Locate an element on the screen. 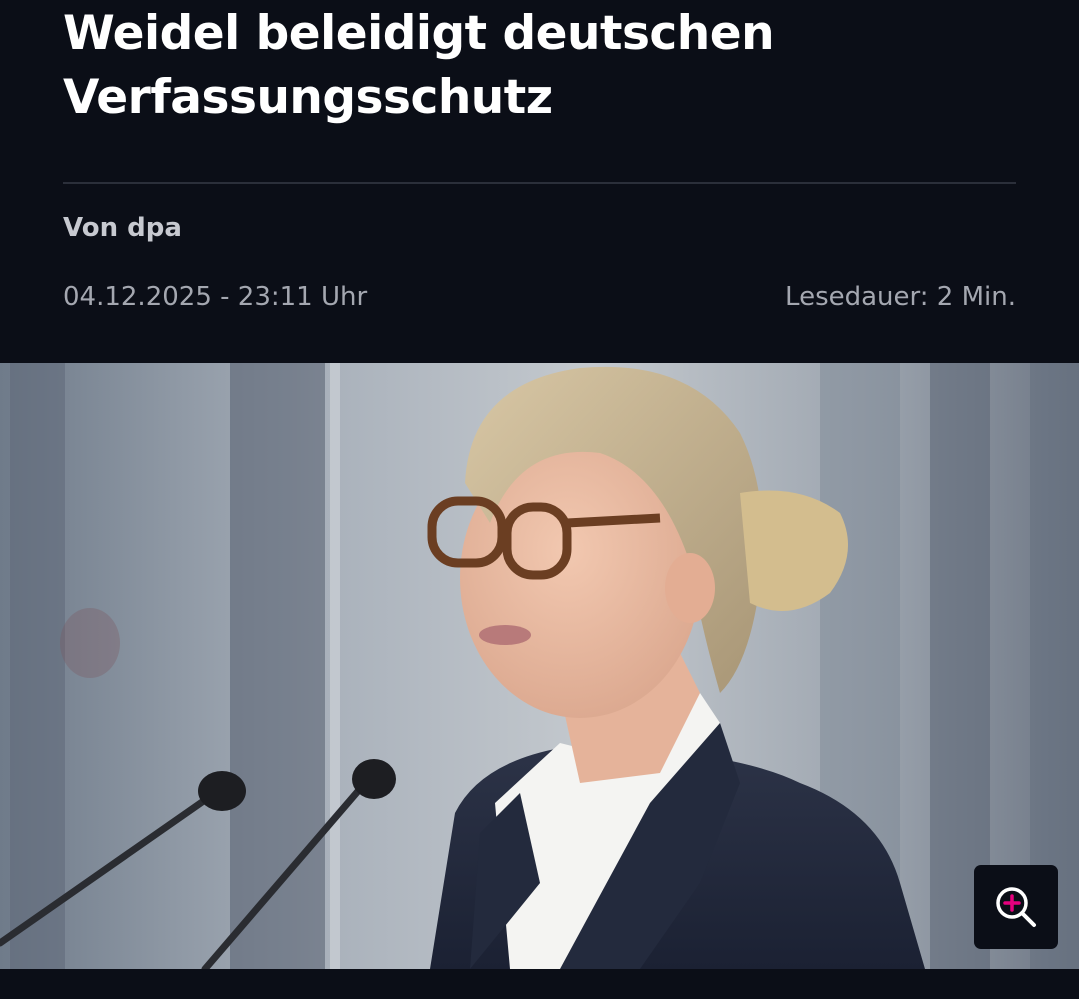 The height and width of the screenshot is (999, 1079). zoom-in-icon is located at coordinates (1016, 907).